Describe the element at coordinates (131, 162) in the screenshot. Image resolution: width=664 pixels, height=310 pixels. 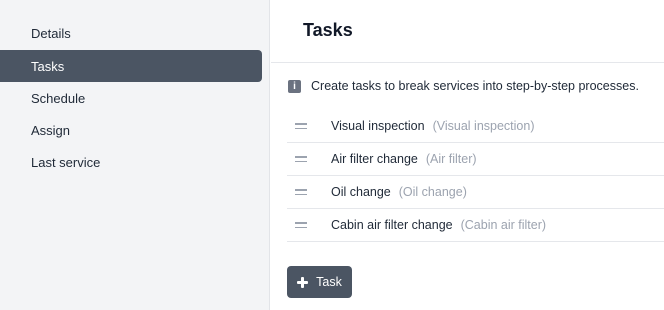
I see `sidebar-item-last-service: Last service` at that location.